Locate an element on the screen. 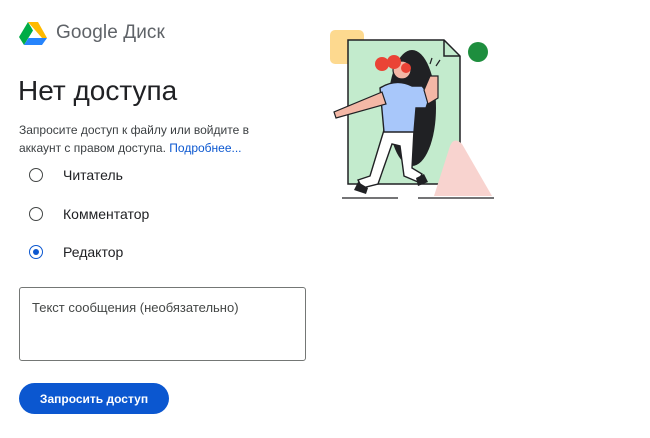 This screenshot has height=438, width=650. google-drive-logo: Google Диск is located at coordinates (92, 33).